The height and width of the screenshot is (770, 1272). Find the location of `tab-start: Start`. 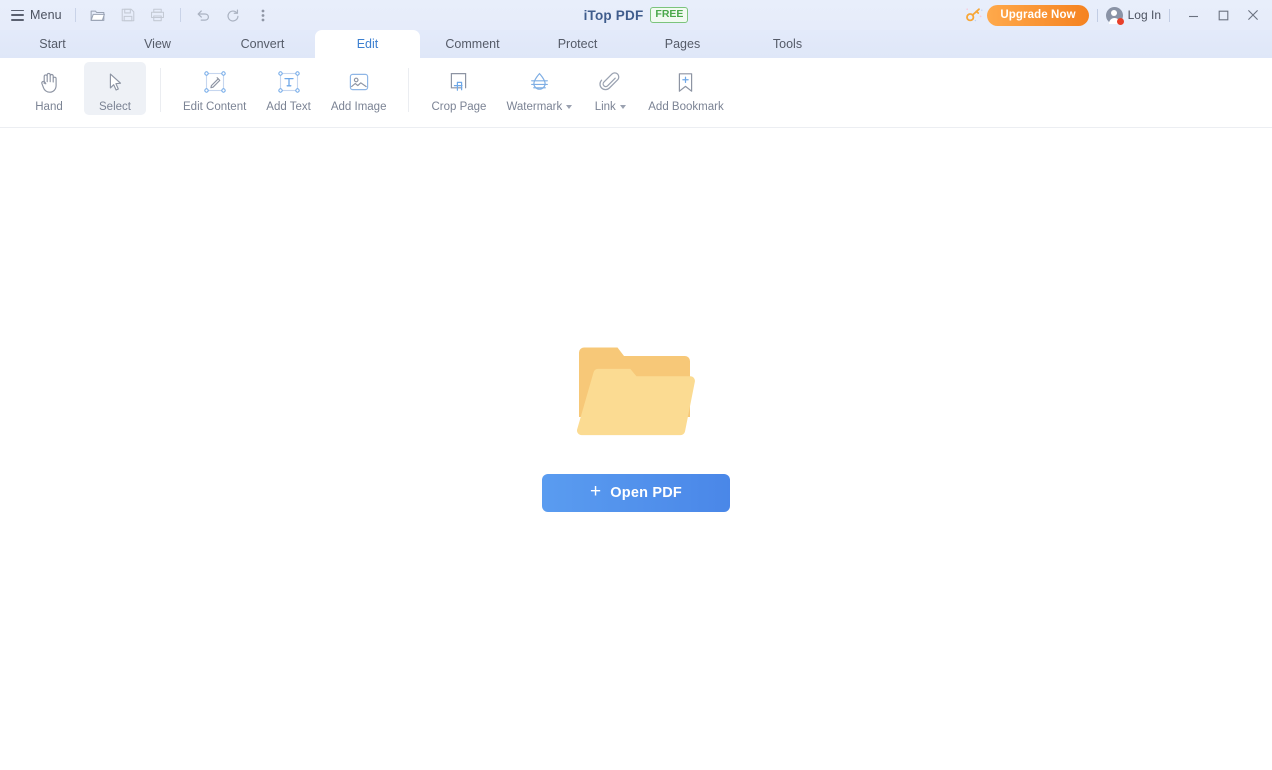

tab-start: Start is located at coordinates (52, 44).